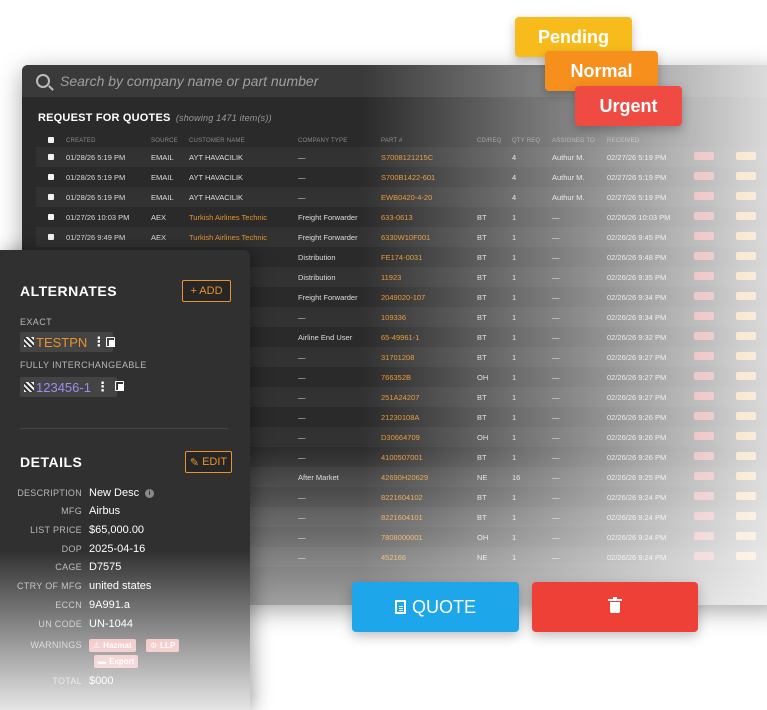 This screenshot has width=767, height=710. Describe the element at coordinates (494, 141) in the screenshot. I see `col-cd: CD/REQ` at that location.